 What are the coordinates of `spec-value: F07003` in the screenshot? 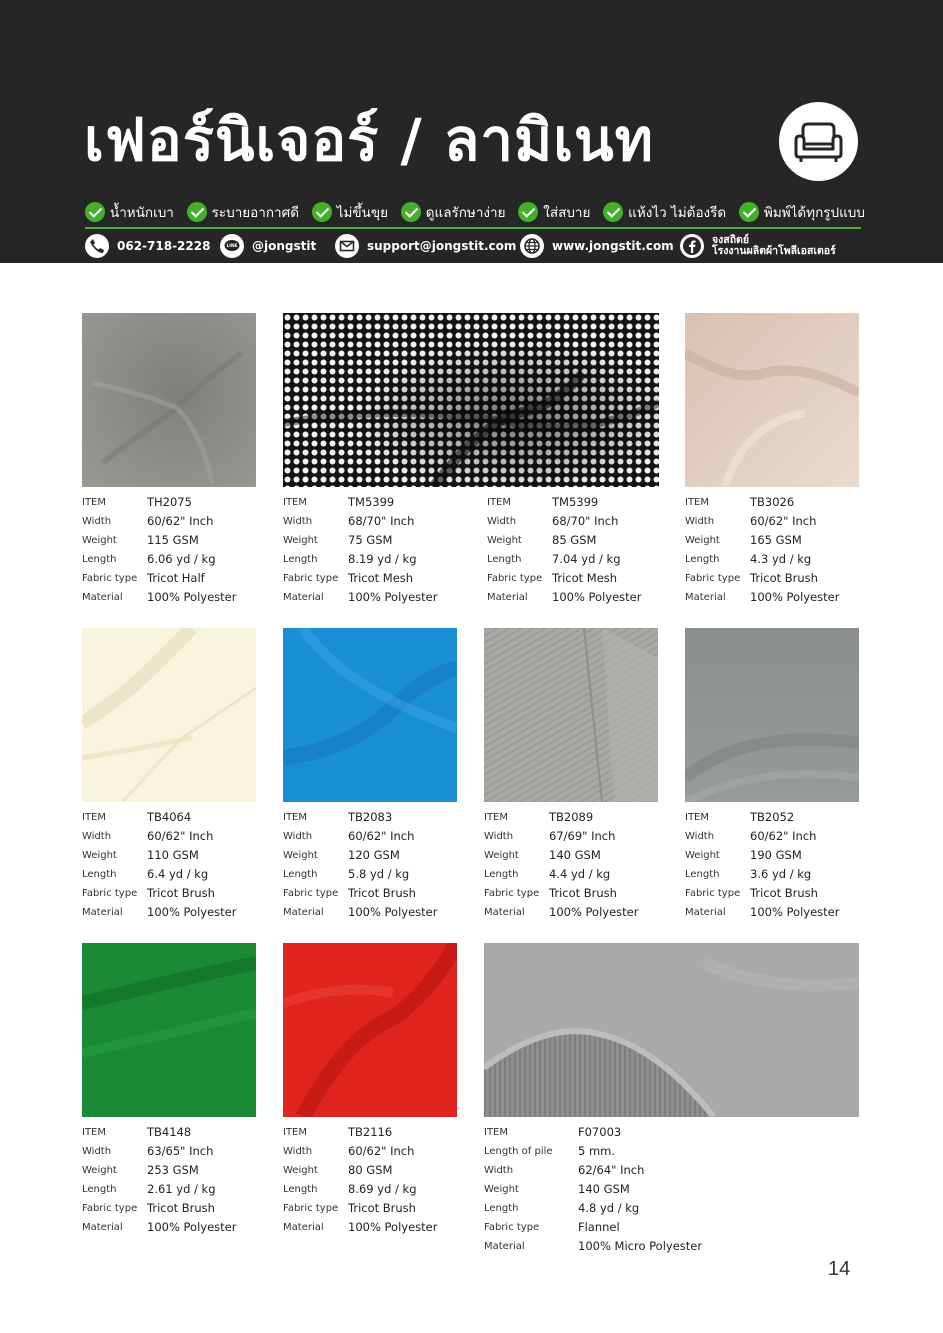 It's located at (600, 1132).